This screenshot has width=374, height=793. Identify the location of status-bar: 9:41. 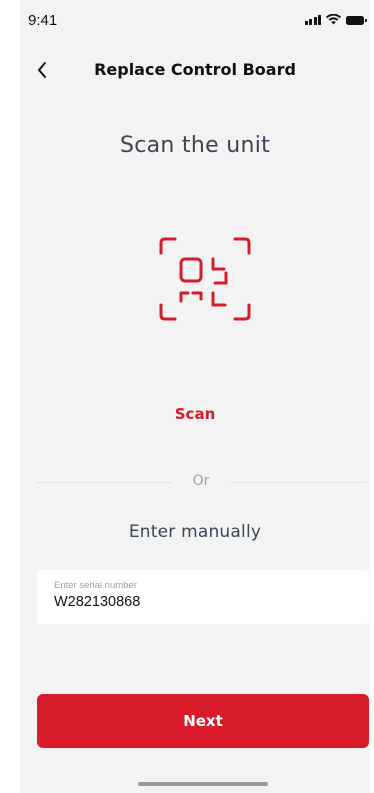
(195, 22).